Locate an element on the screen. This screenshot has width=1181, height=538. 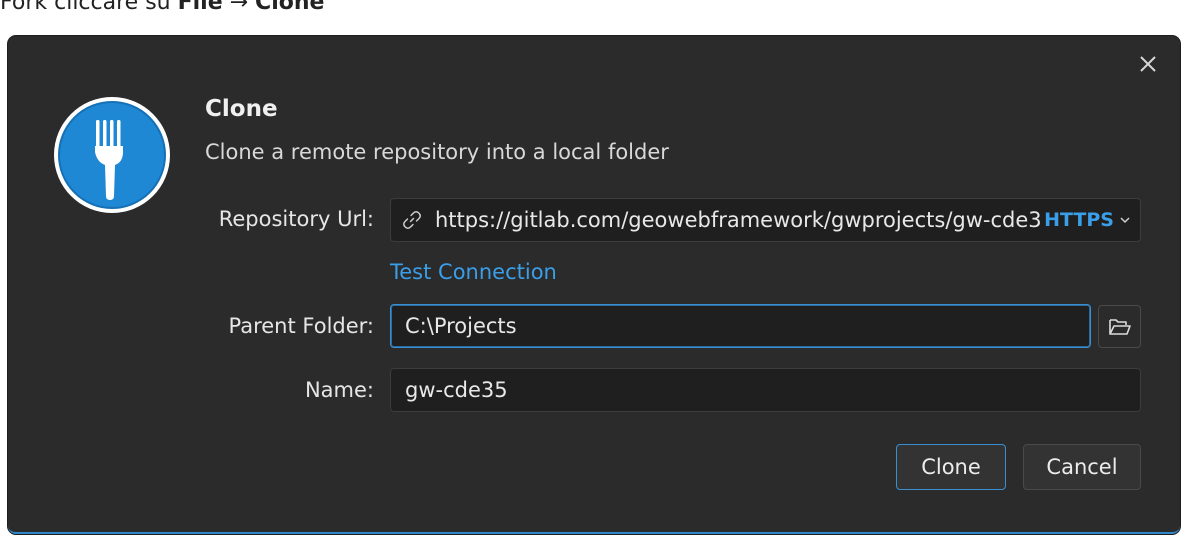
parent-folder-label: Parent Folder: is located at coordinates (301, 326).